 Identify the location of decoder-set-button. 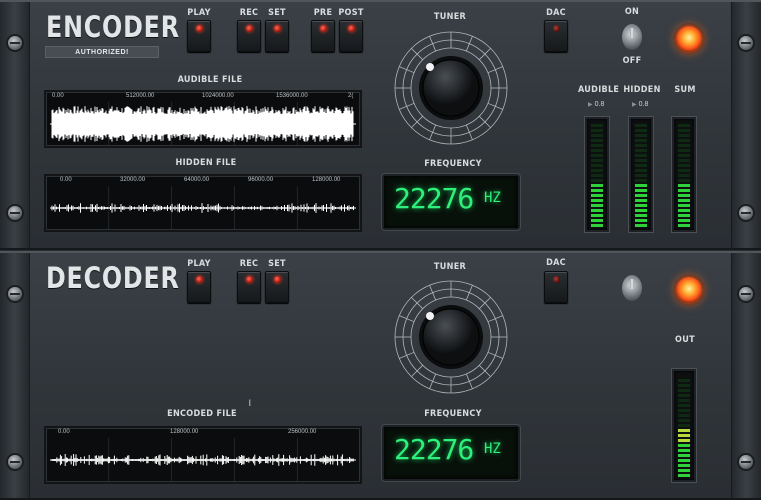
(277, 287).